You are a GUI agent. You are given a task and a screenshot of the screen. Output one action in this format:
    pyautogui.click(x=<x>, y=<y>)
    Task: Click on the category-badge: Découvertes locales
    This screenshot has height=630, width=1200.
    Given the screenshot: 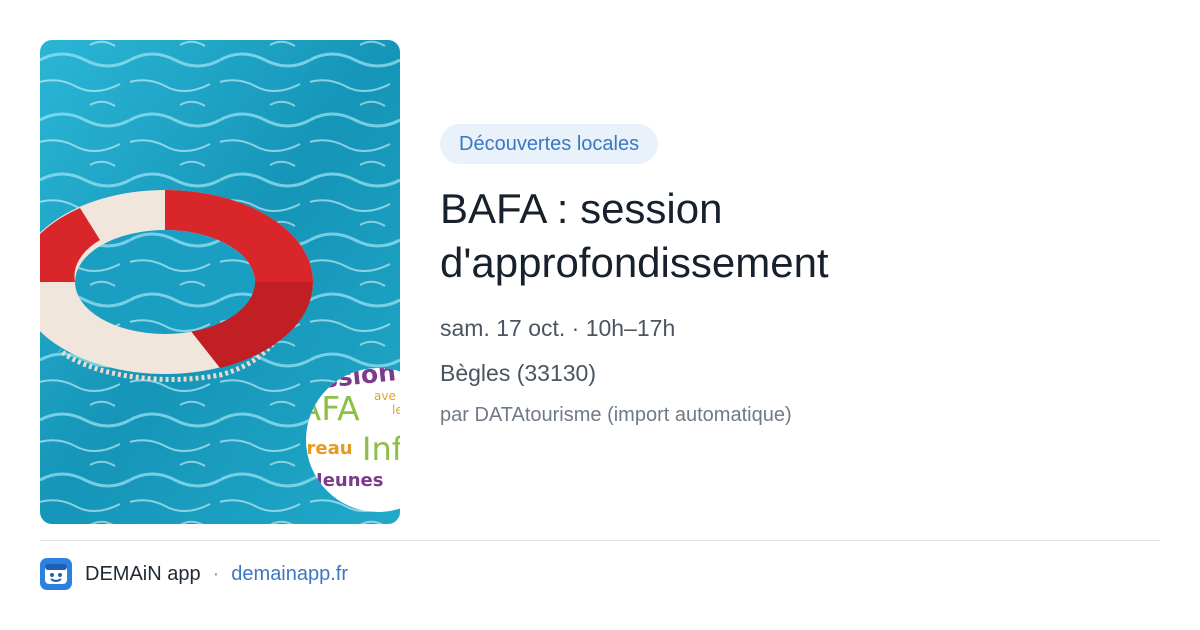 What is the action you would take?
    pyautogui.click(x=549, y=144)
    